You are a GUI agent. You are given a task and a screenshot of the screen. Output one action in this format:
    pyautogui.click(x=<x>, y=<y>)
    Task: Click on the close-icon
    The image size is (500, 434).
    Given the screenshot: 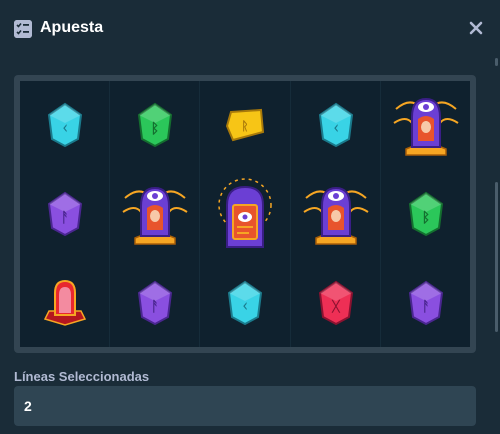 What is the action you would take?
    pyautogui.click(x=476, y=28)
    